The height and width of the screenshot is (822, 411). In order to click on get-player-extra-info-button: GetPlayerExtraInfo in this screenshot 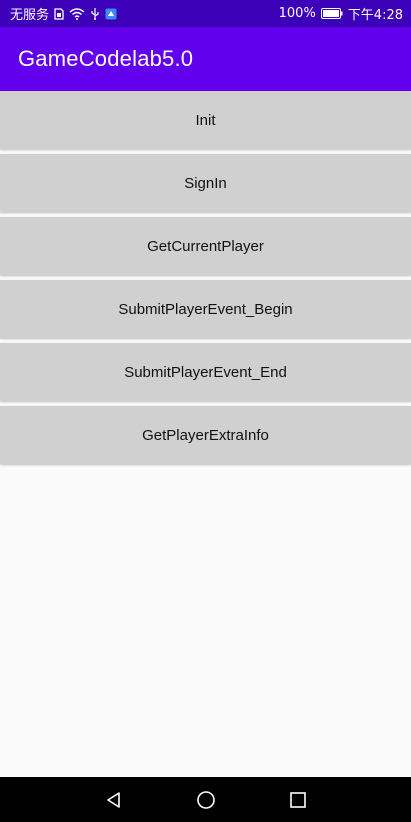, I will do `click(205, 435)`.